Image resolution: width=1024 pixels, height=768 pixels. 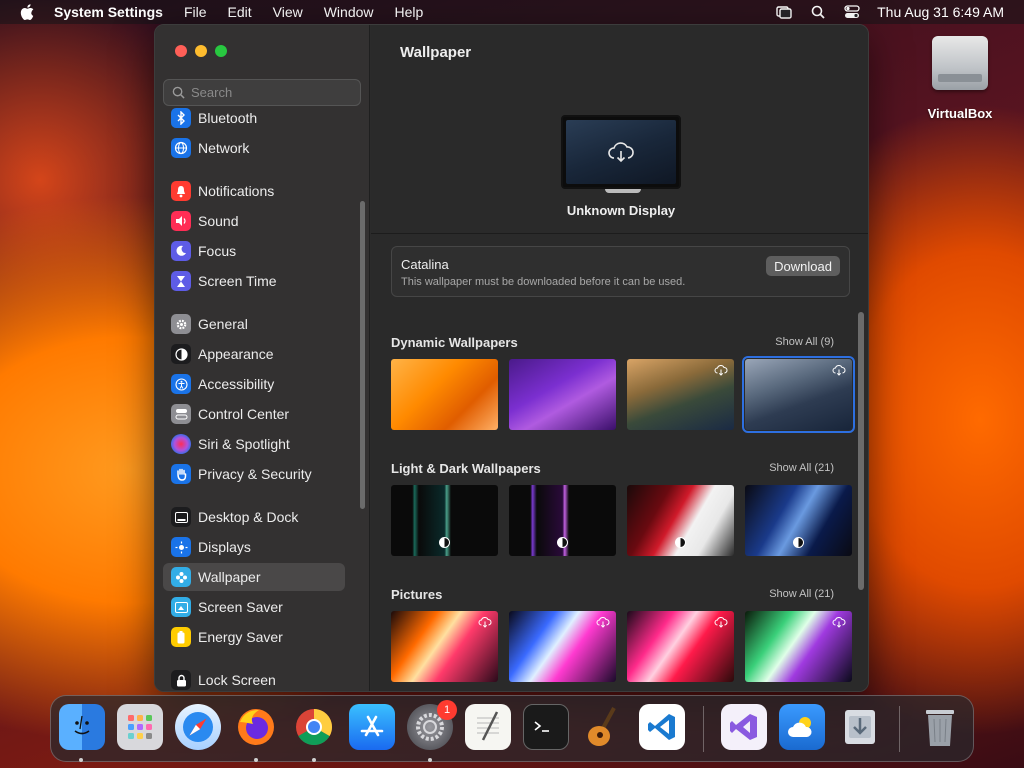 I want to click on zoom-button, so click(x=221, y=51).